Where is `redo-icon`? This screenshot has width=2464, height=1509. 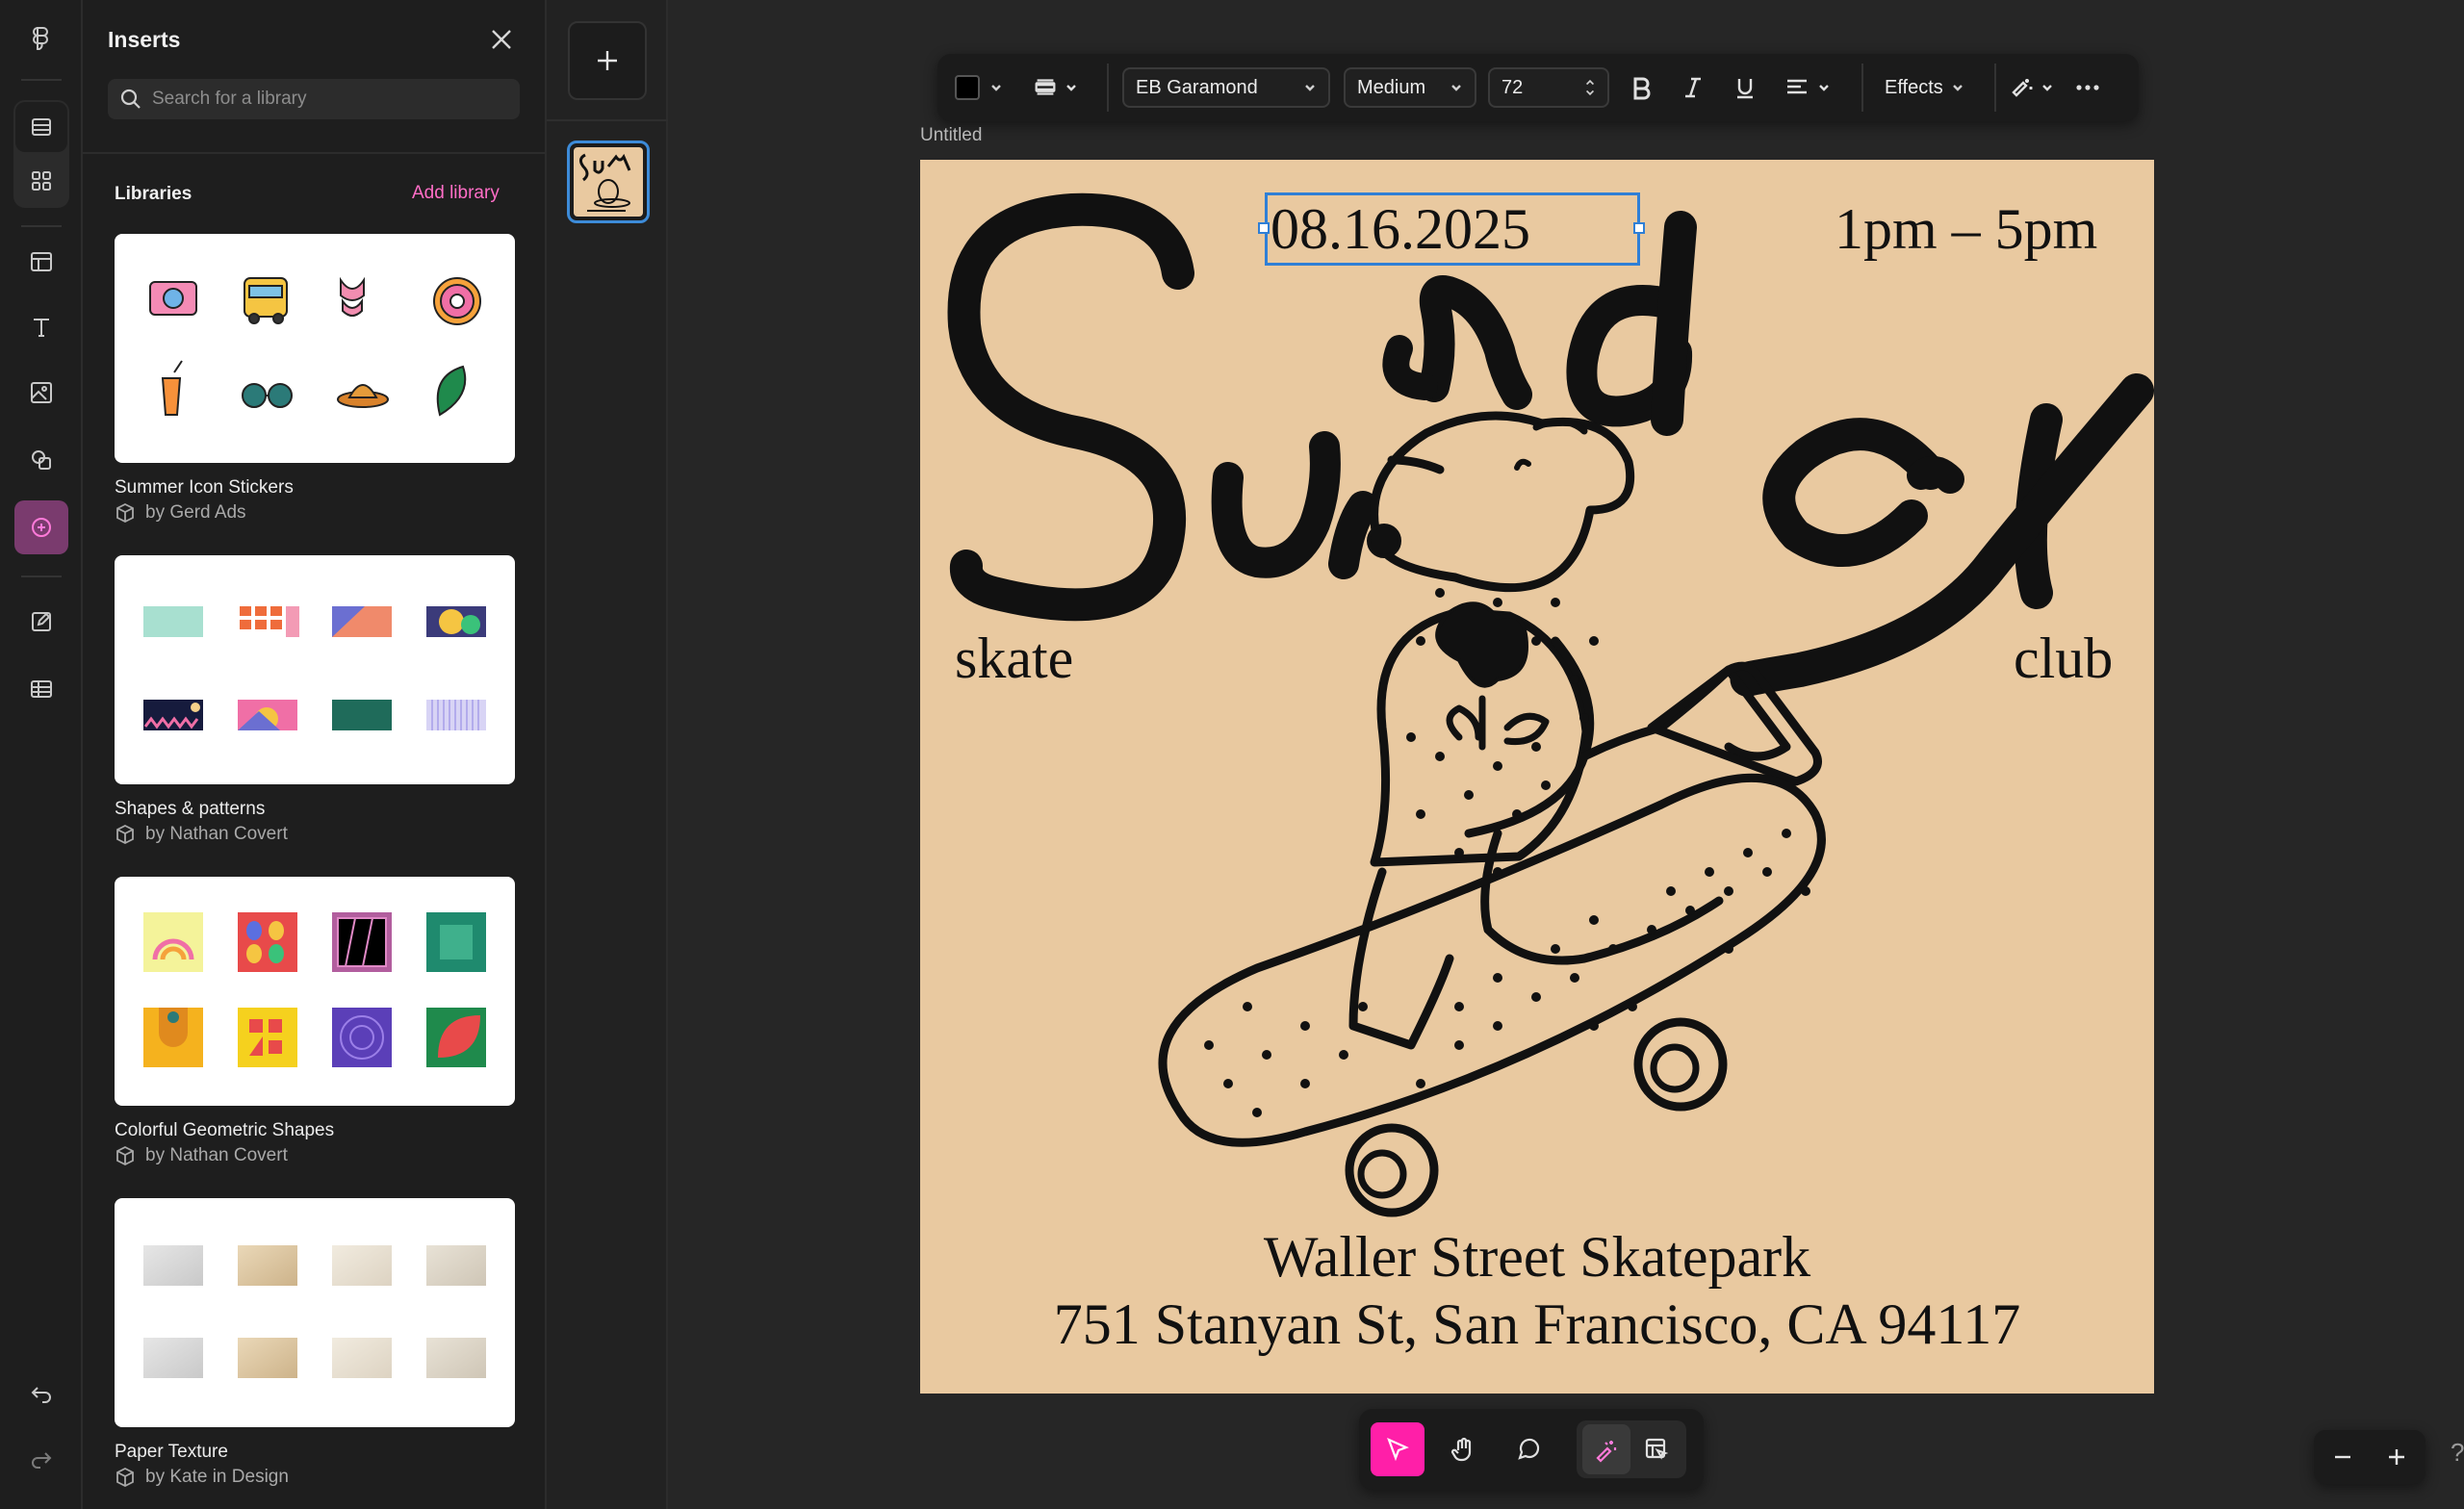
redo-icon is located at coordinates (41, 1459).